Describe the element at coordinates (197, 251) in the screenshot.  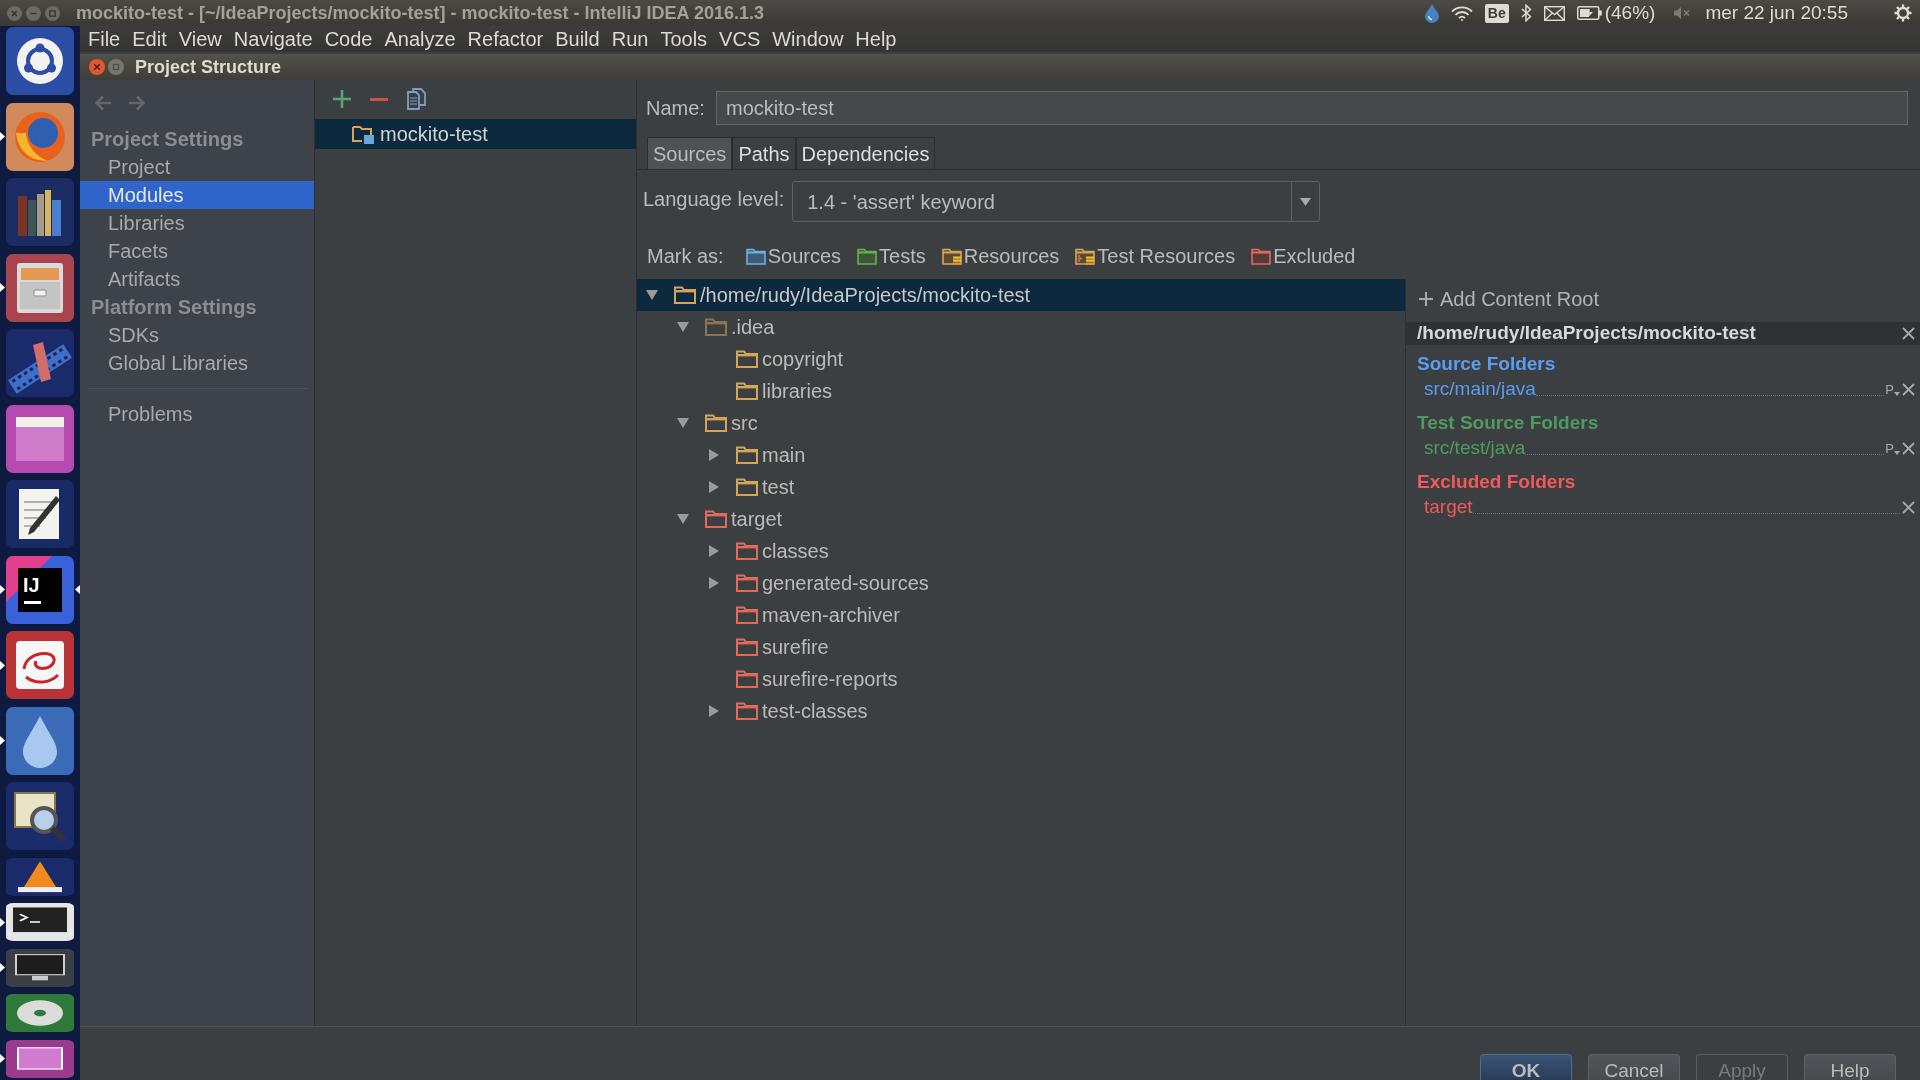
I see `sidebar-item: Facets` at that location.